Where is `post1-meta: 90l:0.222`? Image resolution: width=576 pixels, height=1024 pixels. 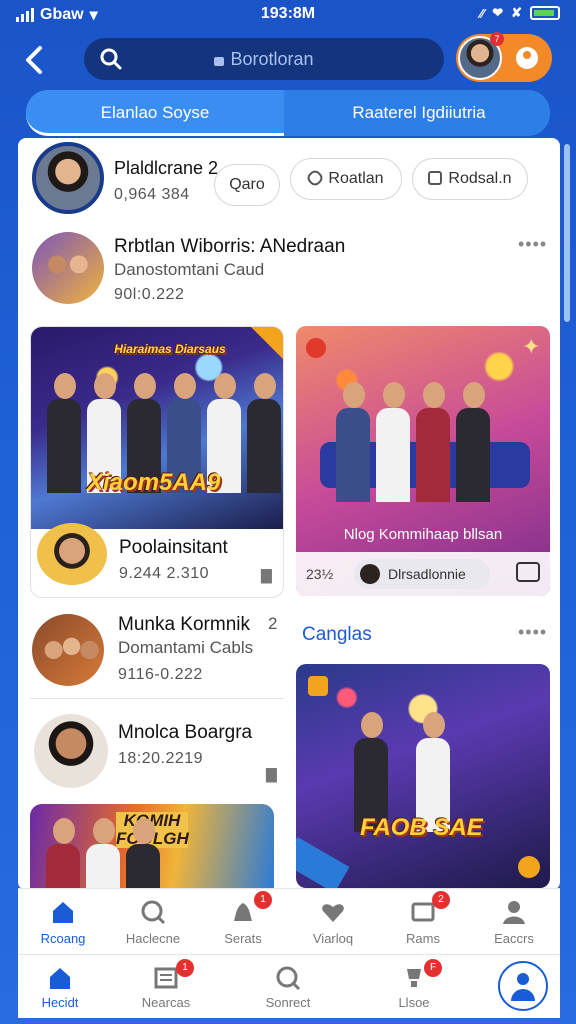
post1-meta: 90l:0.222 is located at coordinates (149, 294).